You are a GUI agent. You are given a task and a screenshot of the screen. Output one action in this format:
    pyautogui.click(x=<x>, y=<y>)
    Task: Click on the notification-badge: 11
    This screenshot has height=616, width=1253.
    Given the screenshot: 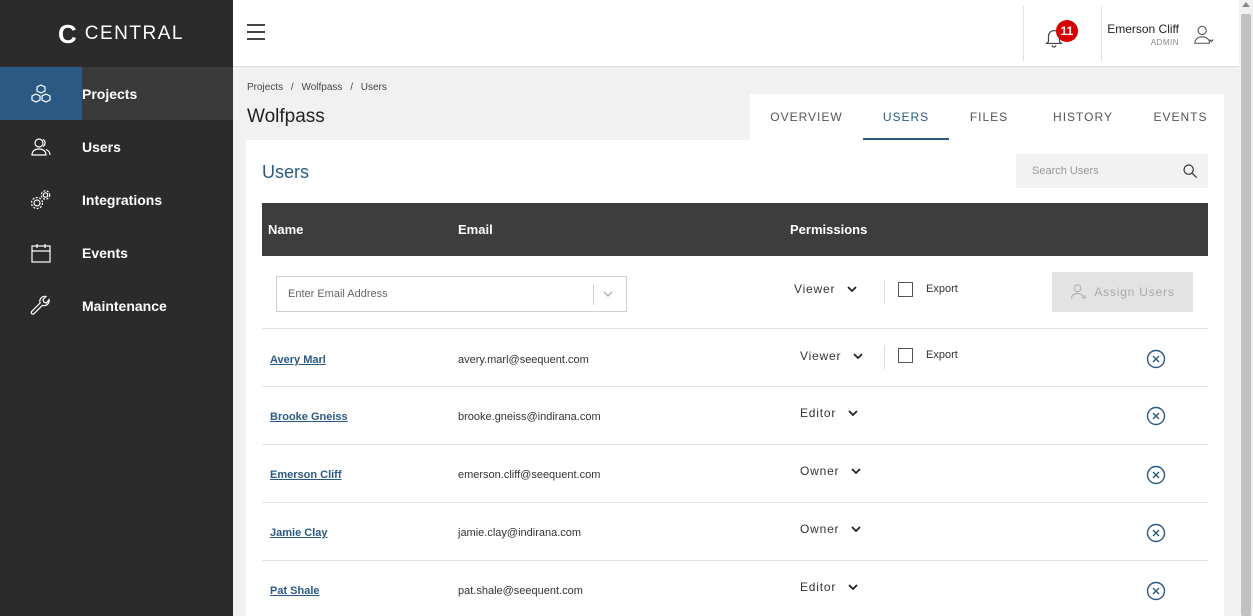 What is the action you would take?
    pyautogui.click(x=1067, y=31)
    